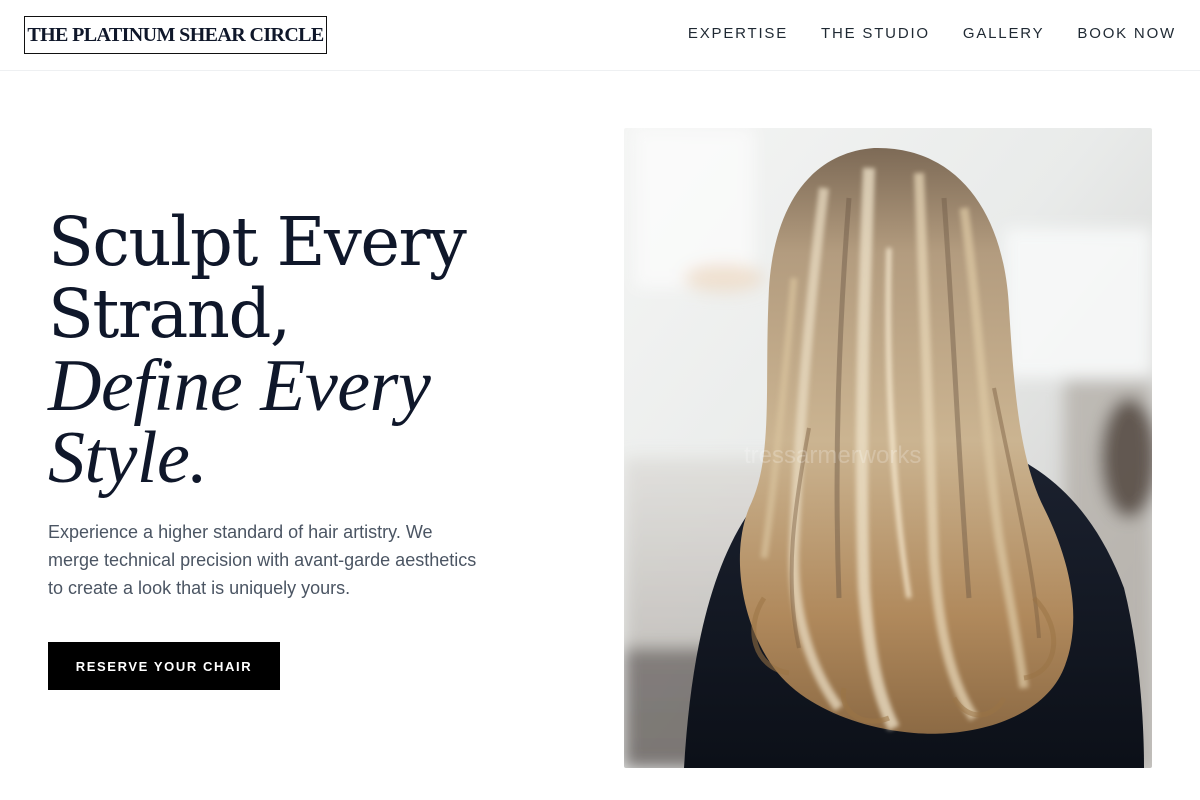 Image resolution: width=1200 pixels, height=800 pixels. What do you see at coordinates (175, 35) in the screenshot?
I see `brand-logo: THE PLATINUM SHEAR CIRCLE` at bounding box center [175, 35].